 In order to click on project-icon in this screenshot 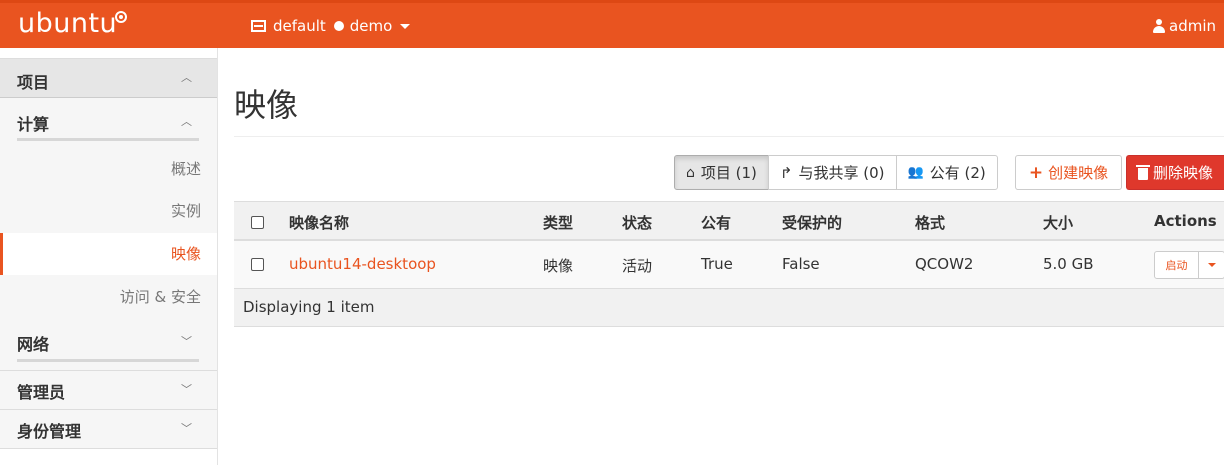, I will do `click(258, 26)`.